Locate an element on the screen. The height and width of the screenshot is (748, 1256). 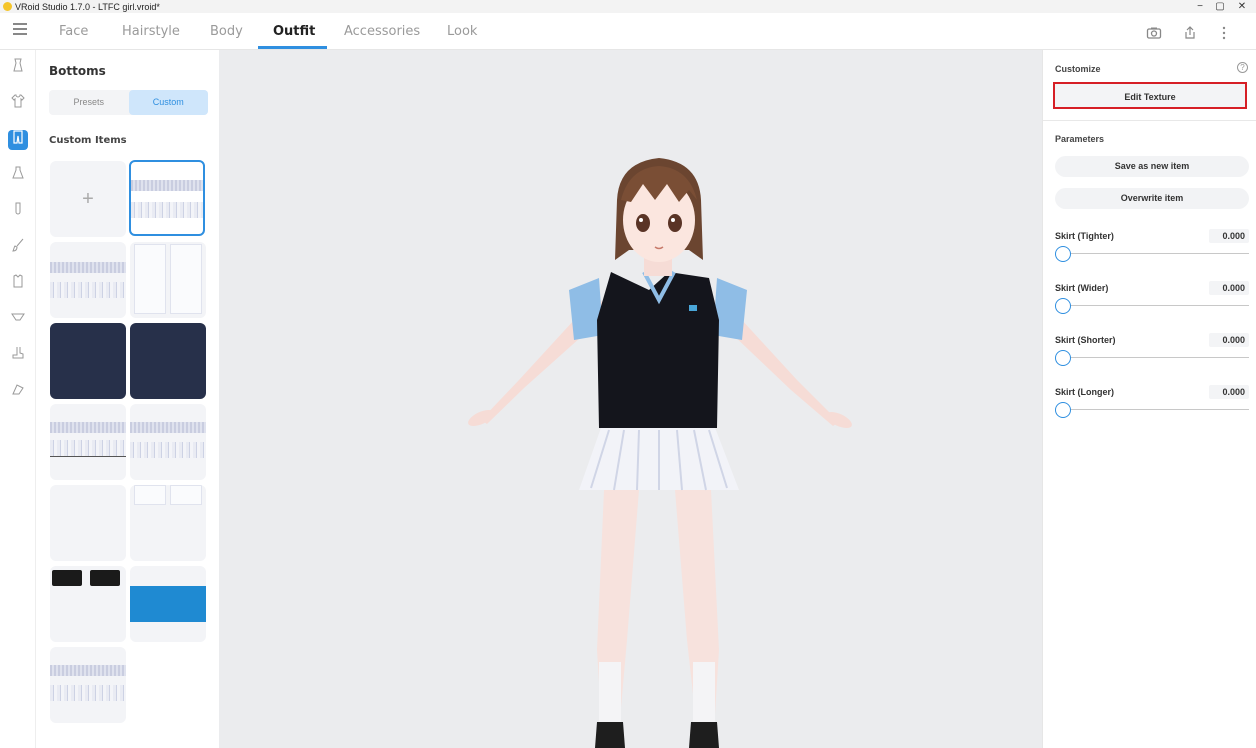
bottoms-panel: Bottoms Presets Custom Custom Items + is located at coordinates (127, 399).